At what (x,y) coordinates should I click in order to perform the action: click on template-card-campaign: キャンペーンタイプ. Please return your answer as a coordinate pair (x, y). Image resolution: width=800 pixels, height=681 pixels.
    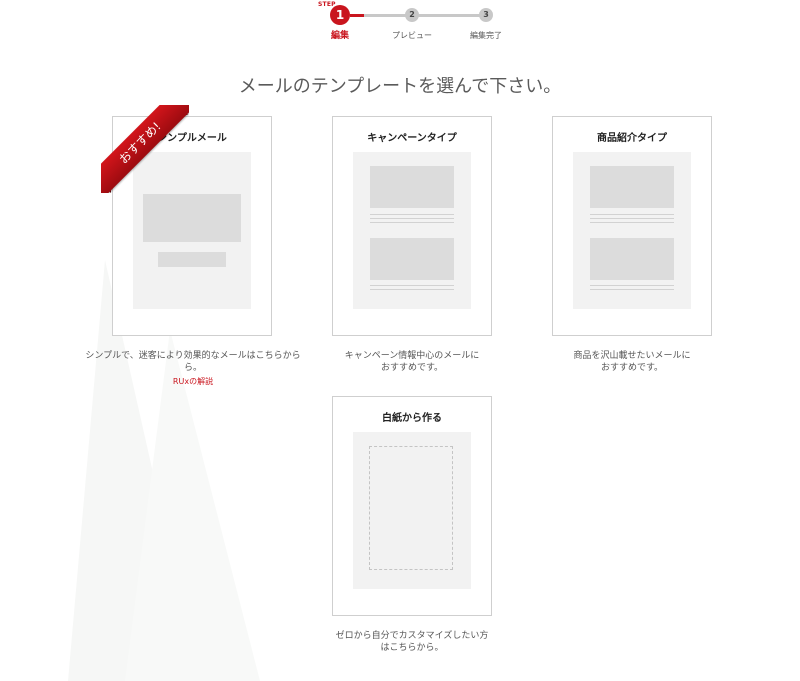
    Looking at the image, I should click on (412, 226).